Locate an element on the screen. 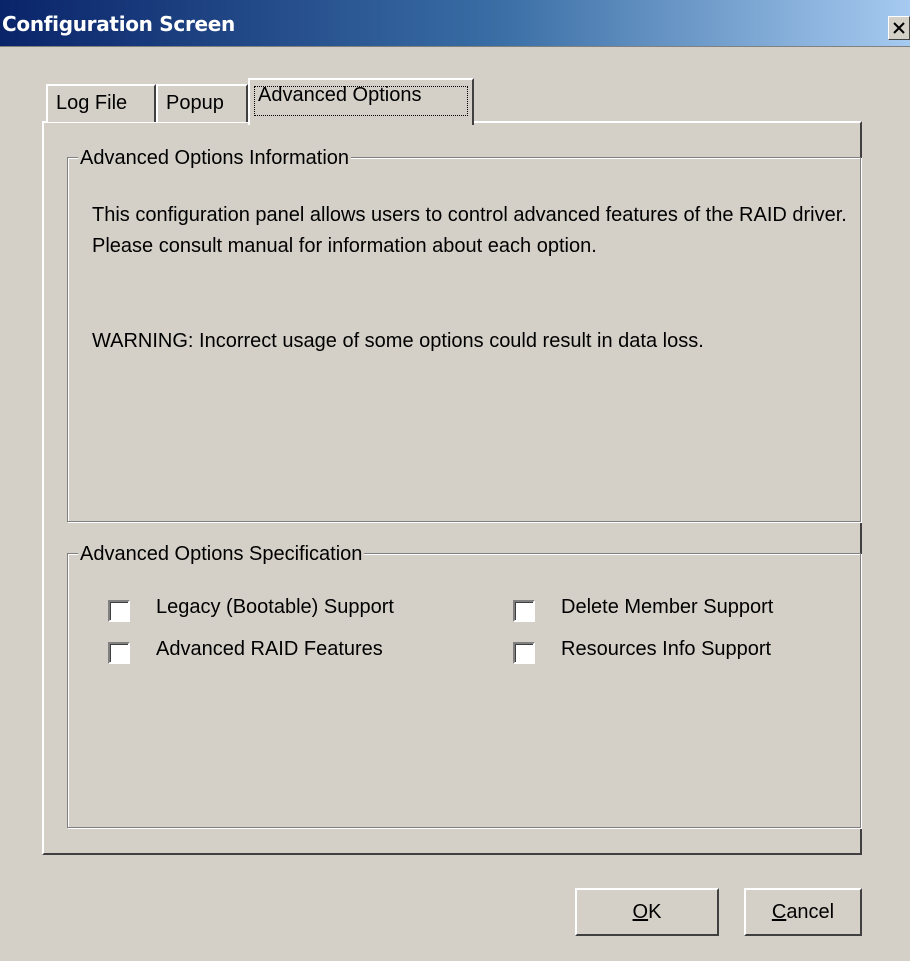  checkbox-delete-member is located at coordinates (524, 611).